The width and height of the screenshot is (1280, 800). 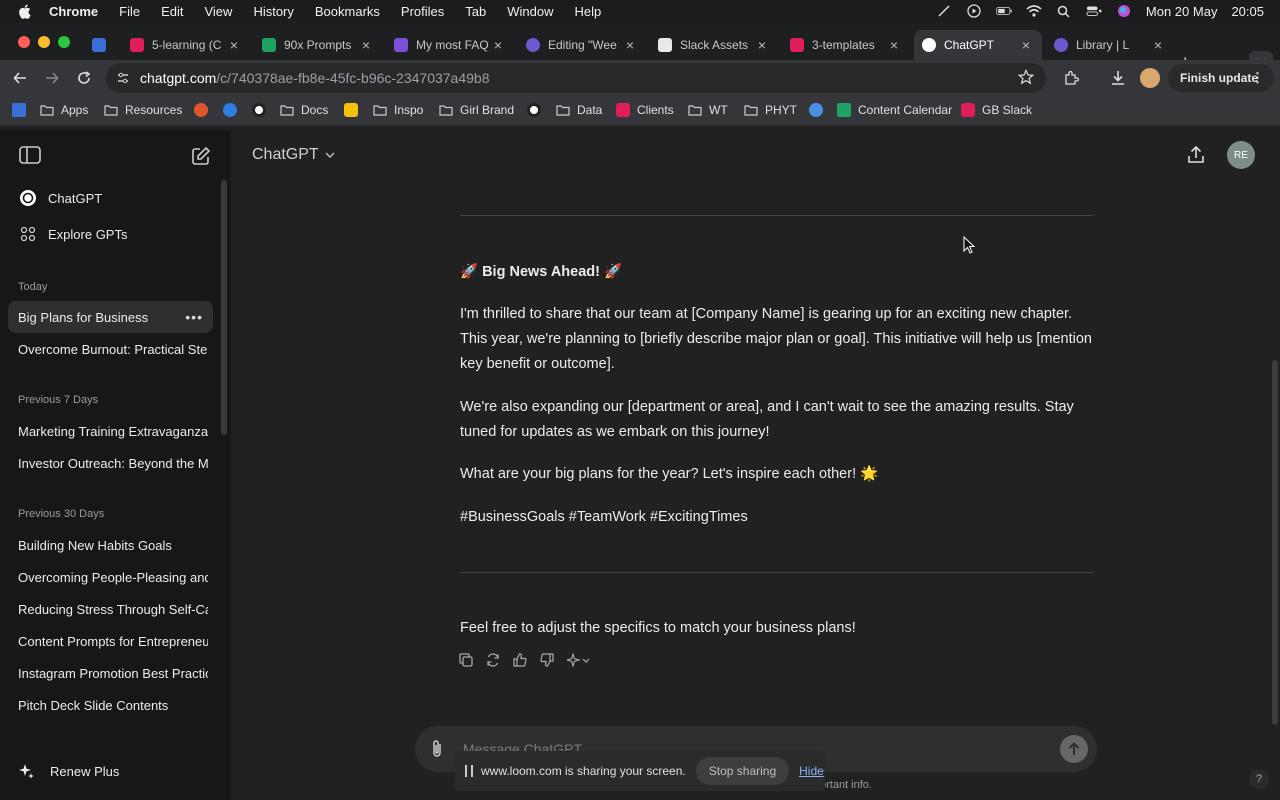 What do you see at coordinates (1118, 78) in the screenshot?
I see `download-icon` at bounding box center [1118, 78].